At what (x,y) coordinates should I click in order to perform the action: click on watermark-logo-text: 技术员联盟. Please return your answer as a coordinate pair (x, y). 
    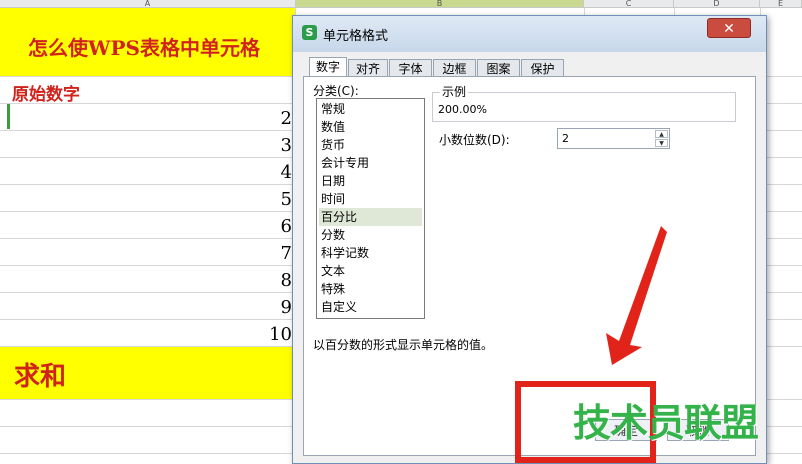
    Looking at the image, I should click on (666, 423).